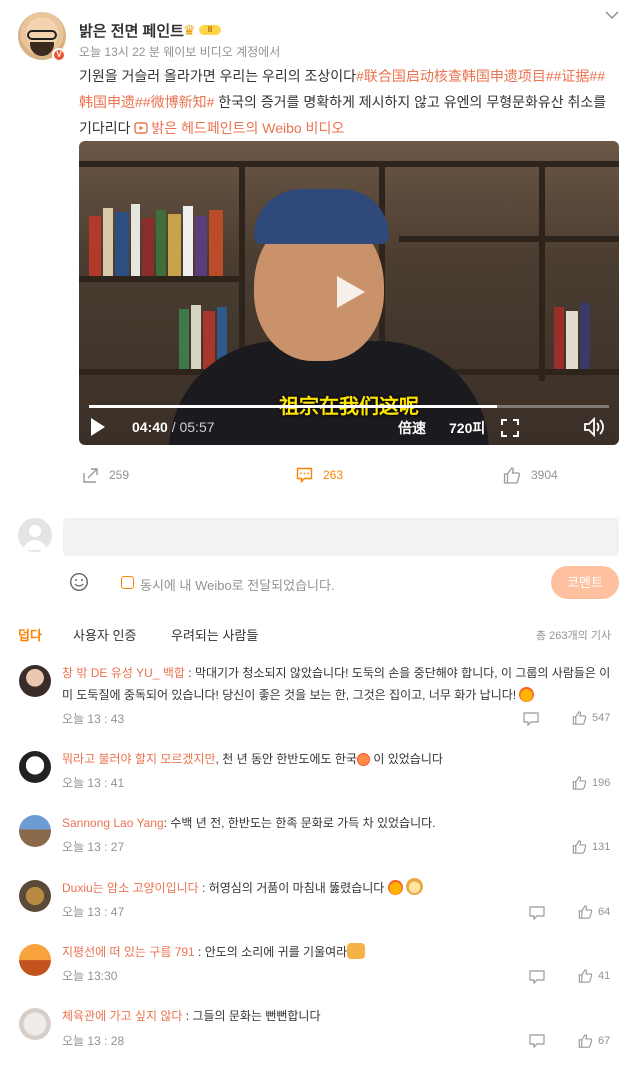 This screenshot has height=1066, width=627. Describe the element at coordinates (527, 694) in the screenshot. I see `angry-emoji-icon` at that location.